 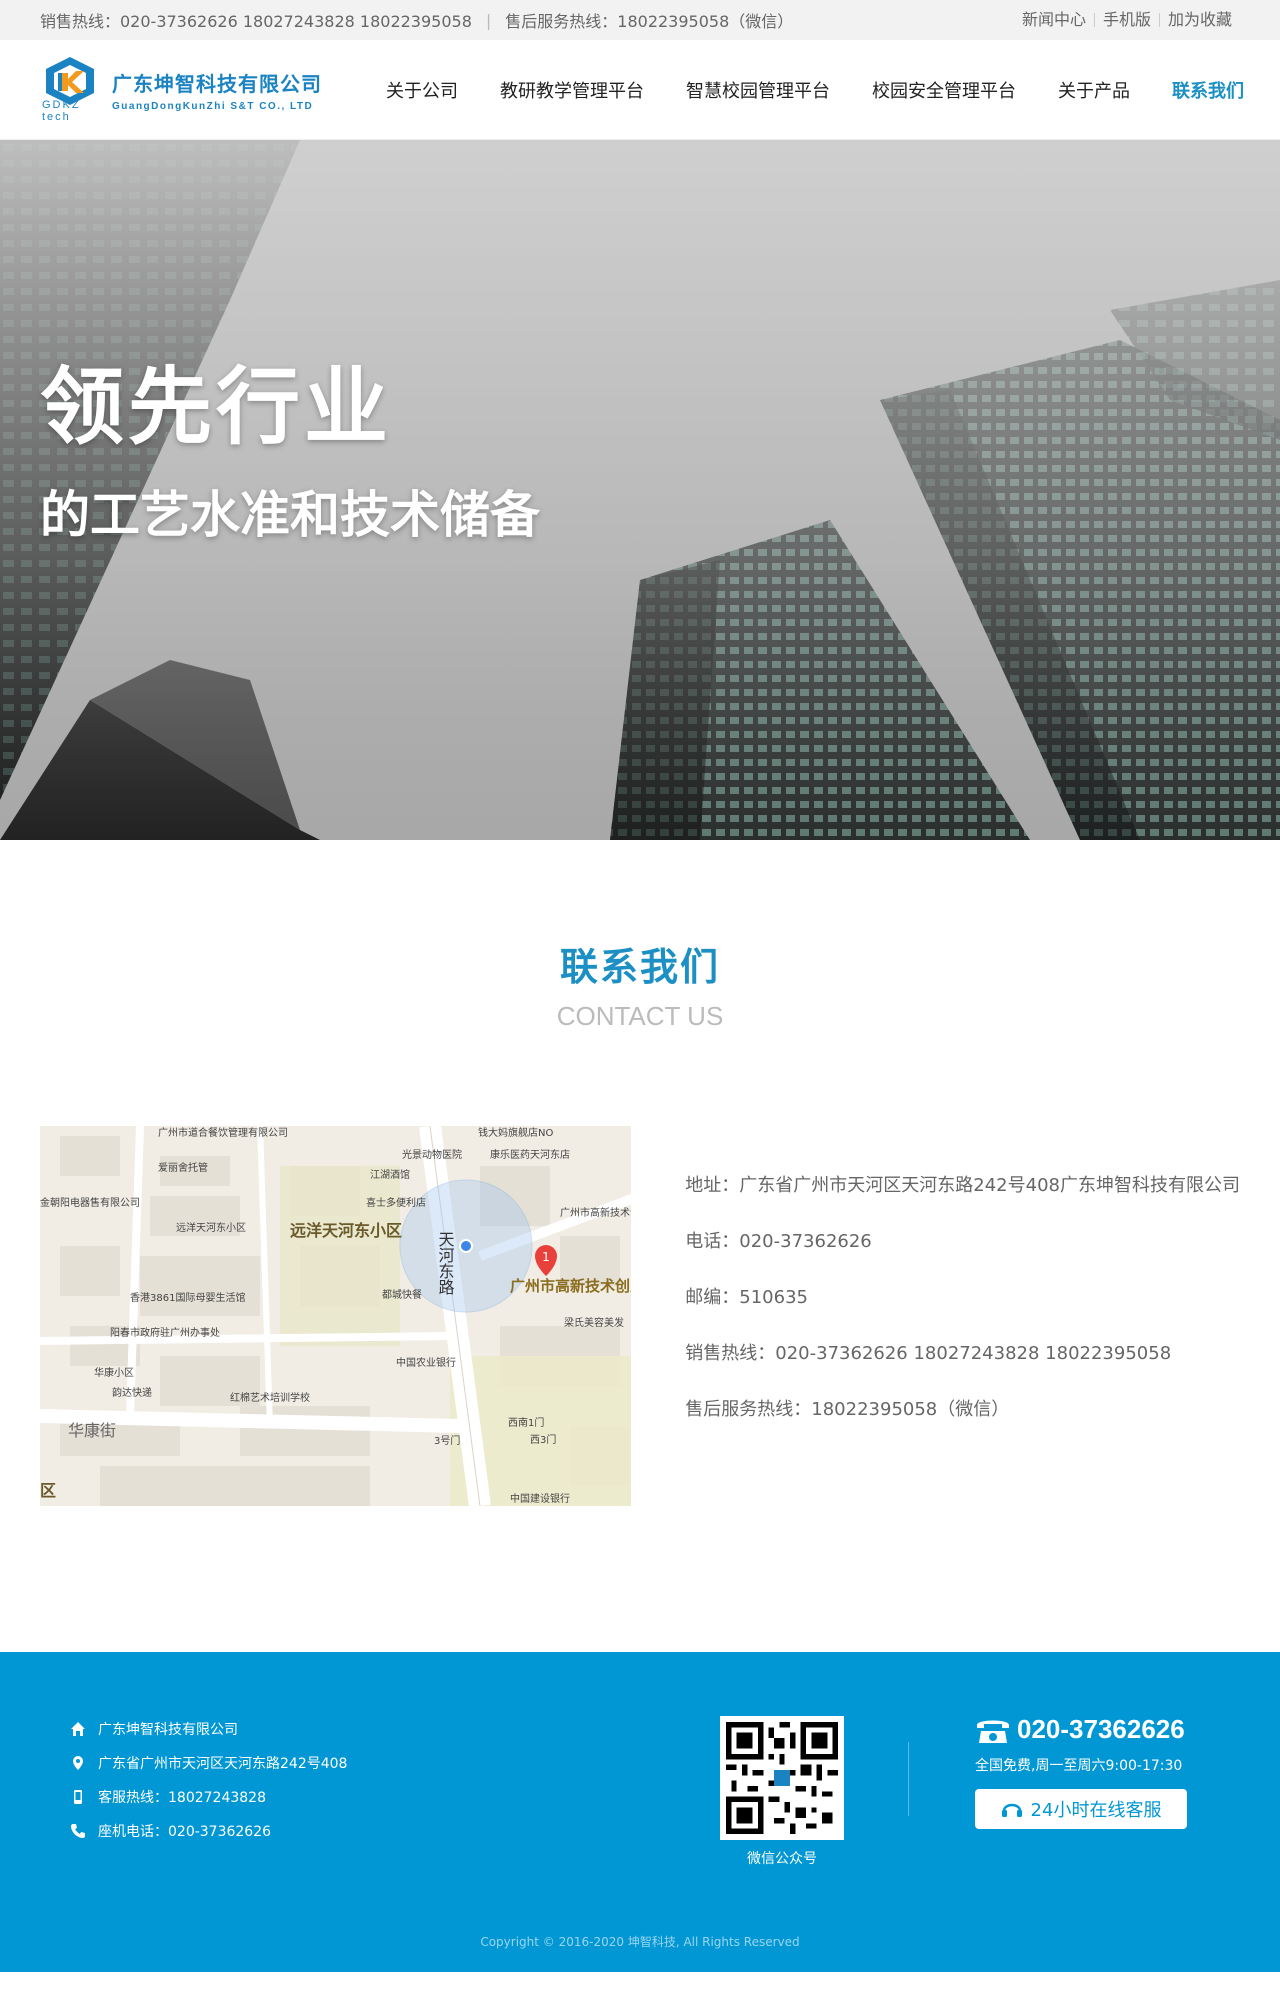 I want to click on nav-campus-safety: 校园安全管理平台, so click(x=944, y=90).